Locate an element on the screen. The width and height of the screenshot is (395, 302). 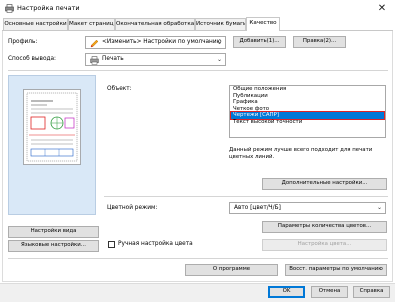
manual-color-label: Ручная настройка цвета is located at coordinates (155, 244).